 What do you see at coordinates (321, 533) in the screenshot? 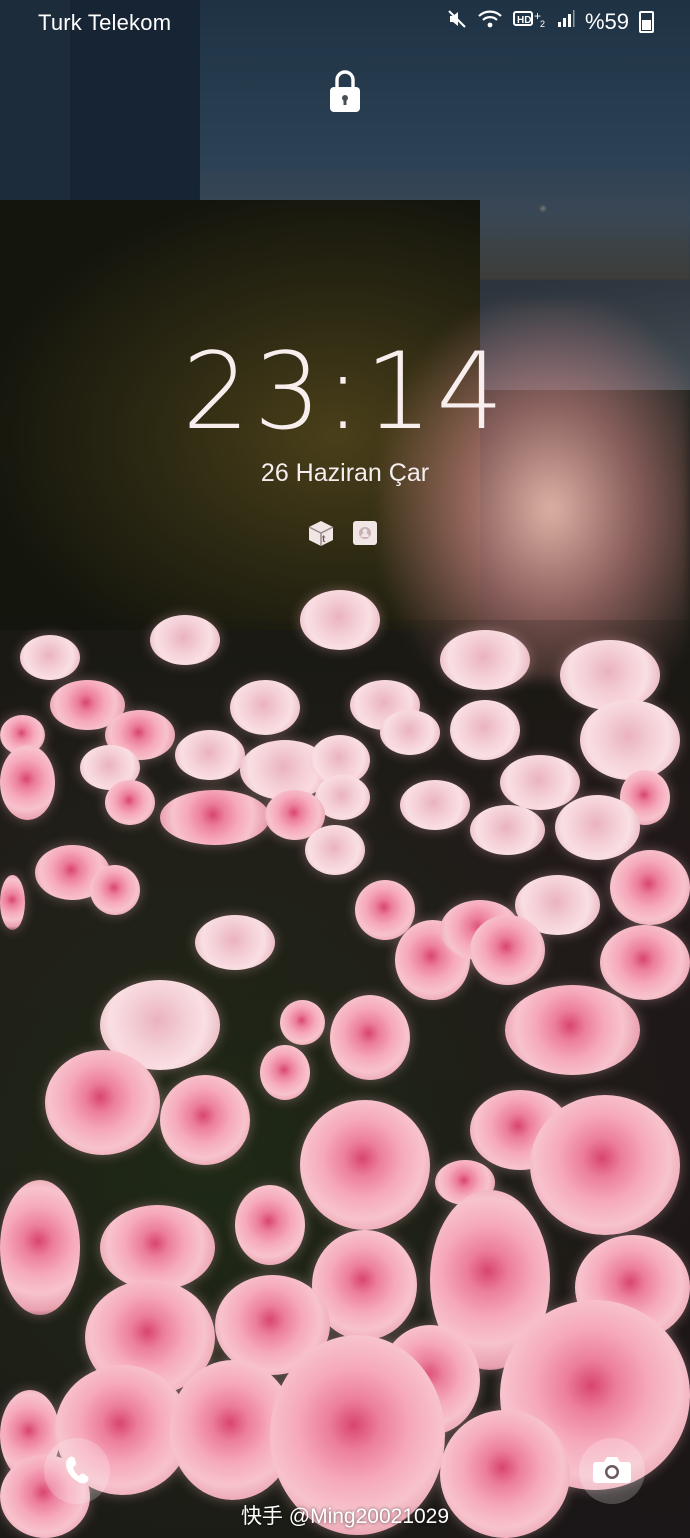
I see `package-app-icon: t` at bounding box center [321, 533].